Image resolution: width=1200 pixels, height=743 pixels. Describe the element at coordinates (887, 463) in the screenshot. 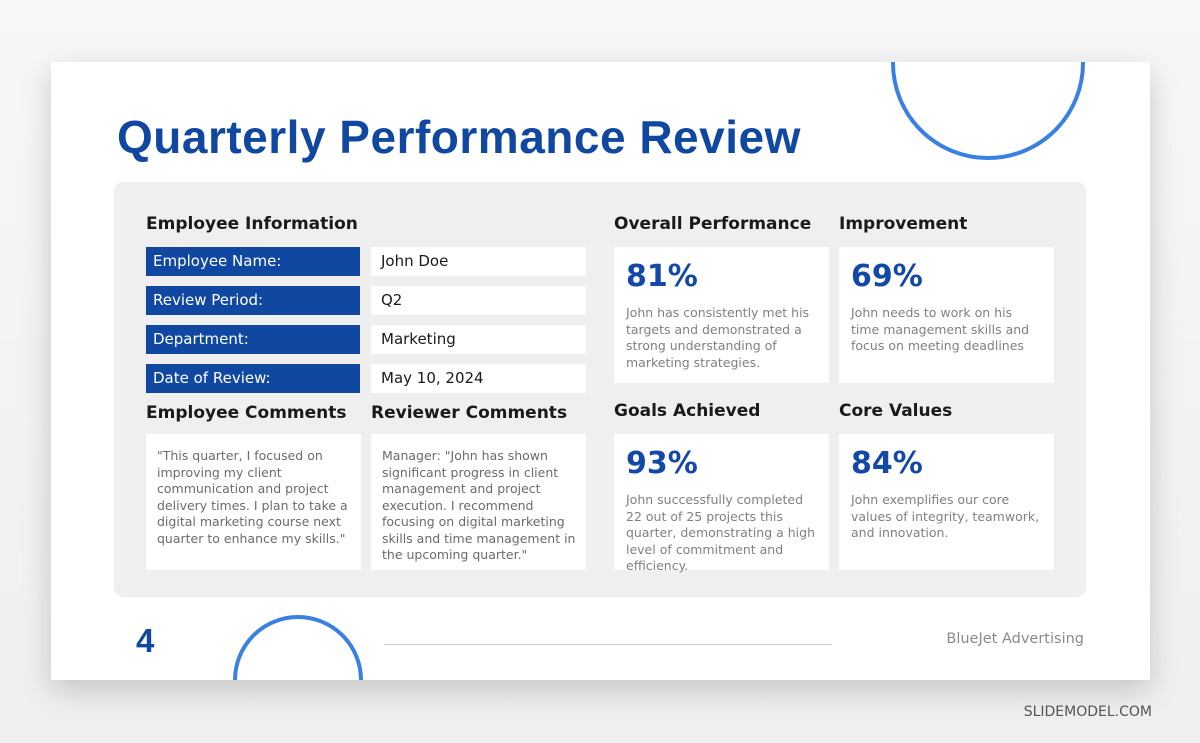

I see `core-values-value: 84%` at that location.